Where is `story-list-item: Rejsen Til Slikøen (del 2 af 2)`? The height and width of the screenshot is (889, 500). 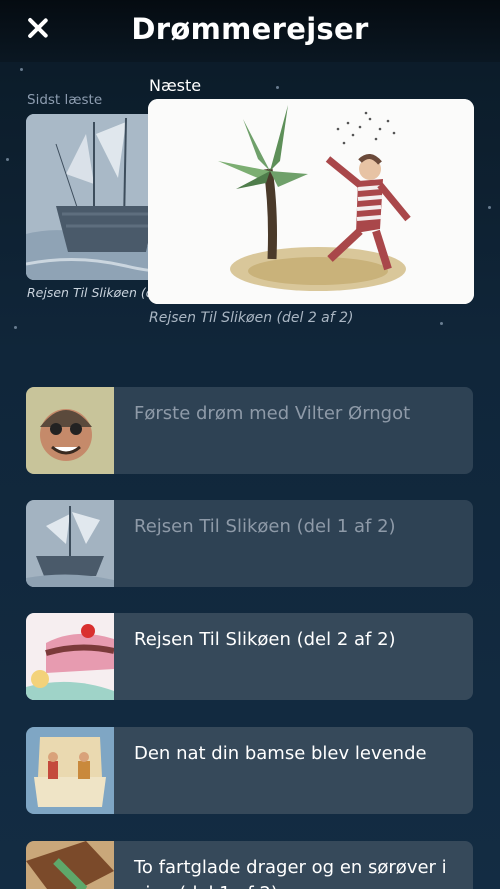 story-list-item: Rejsen Til Slikøen (del 2 af 2) is located at coordinates (249, 656).